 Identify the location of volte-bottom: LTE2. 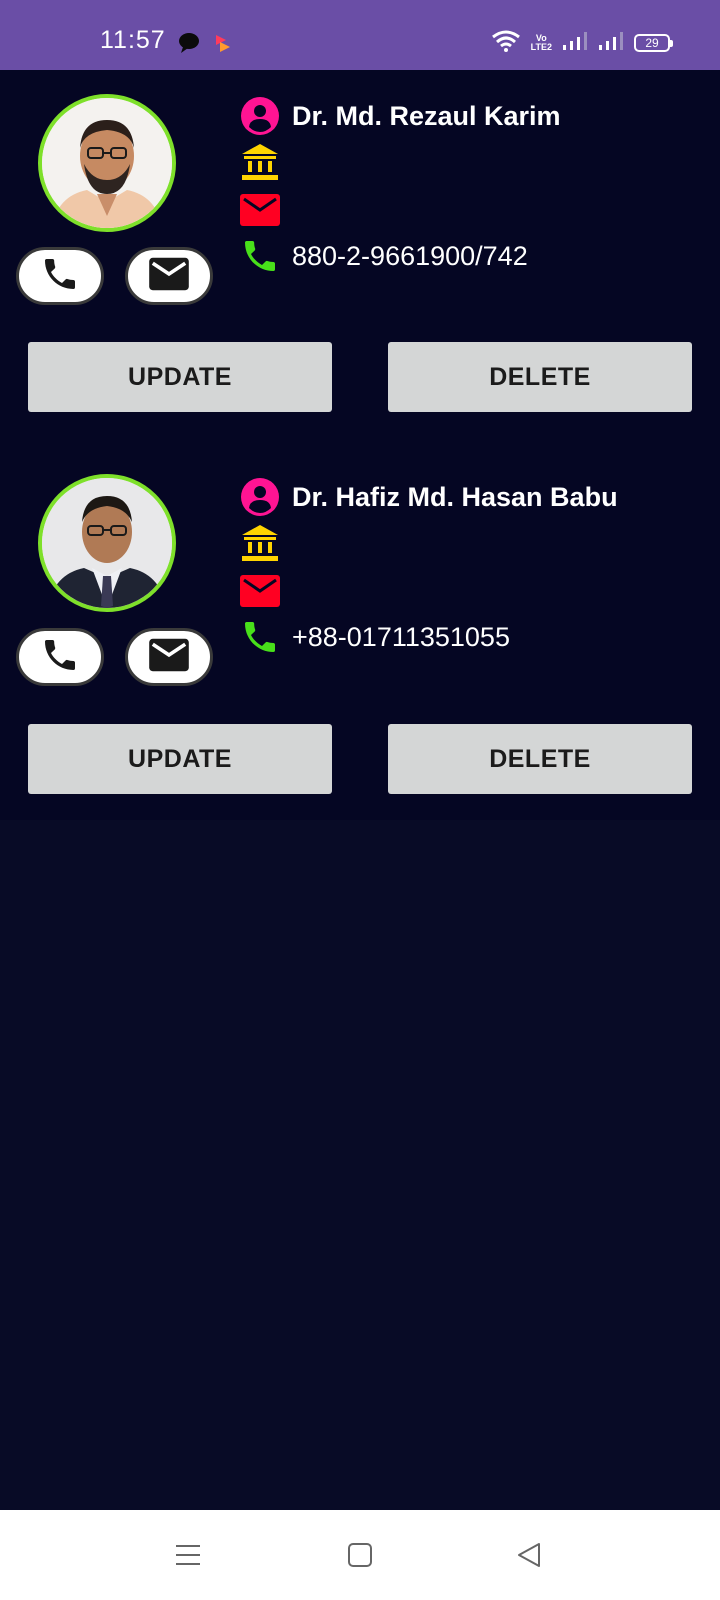
(541, 47).